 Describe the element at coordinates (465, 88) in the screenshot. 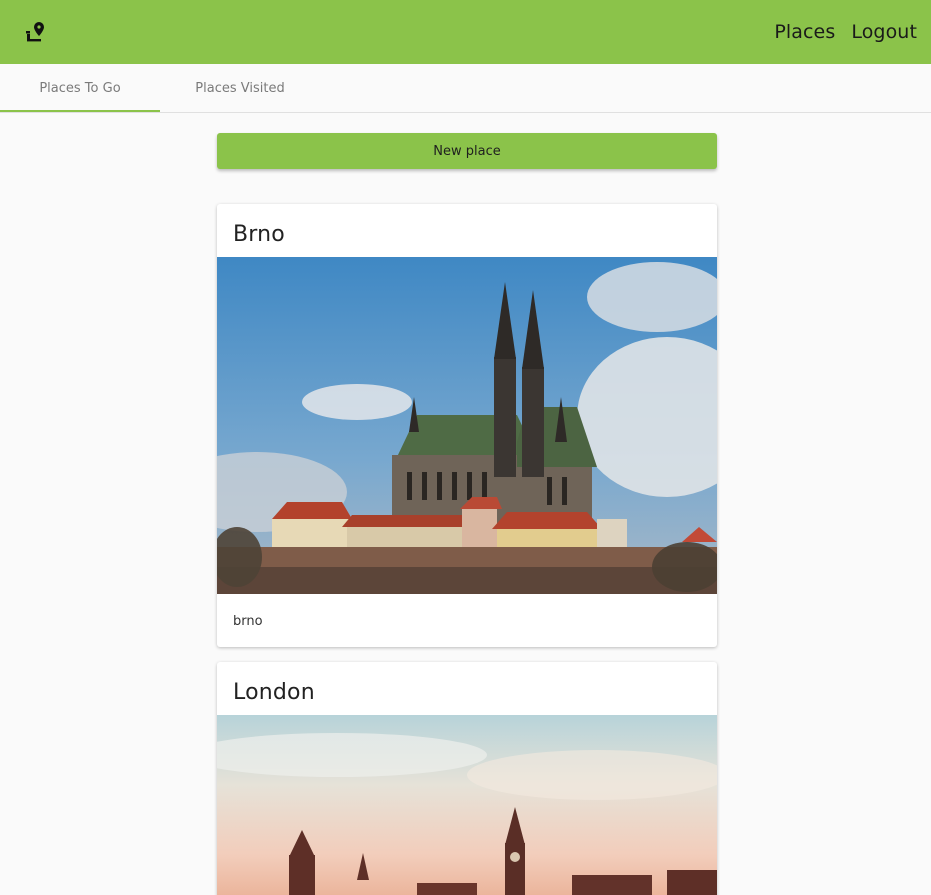

I see `places-tabs: Places To Go Places Visited` at that location.